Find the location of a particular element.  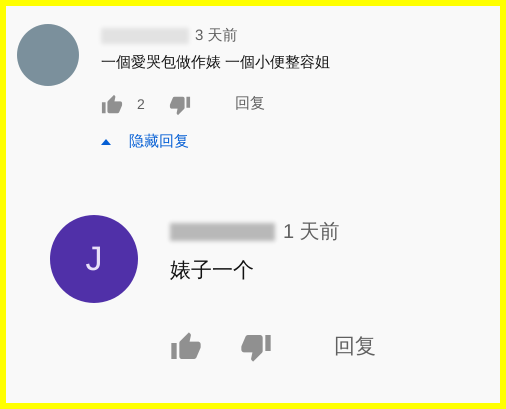

like-count: 2 is located at coordinates (141, 104).